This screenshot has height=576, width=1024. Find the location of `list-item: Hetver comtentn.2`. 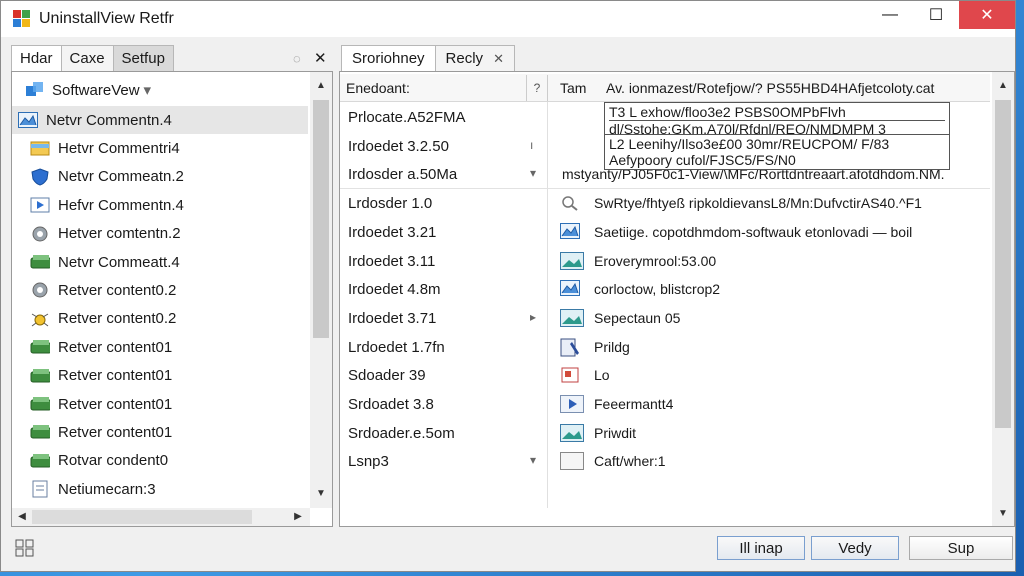

list-item: Hetver comtentn.2 is located at coordinates (160, 234).